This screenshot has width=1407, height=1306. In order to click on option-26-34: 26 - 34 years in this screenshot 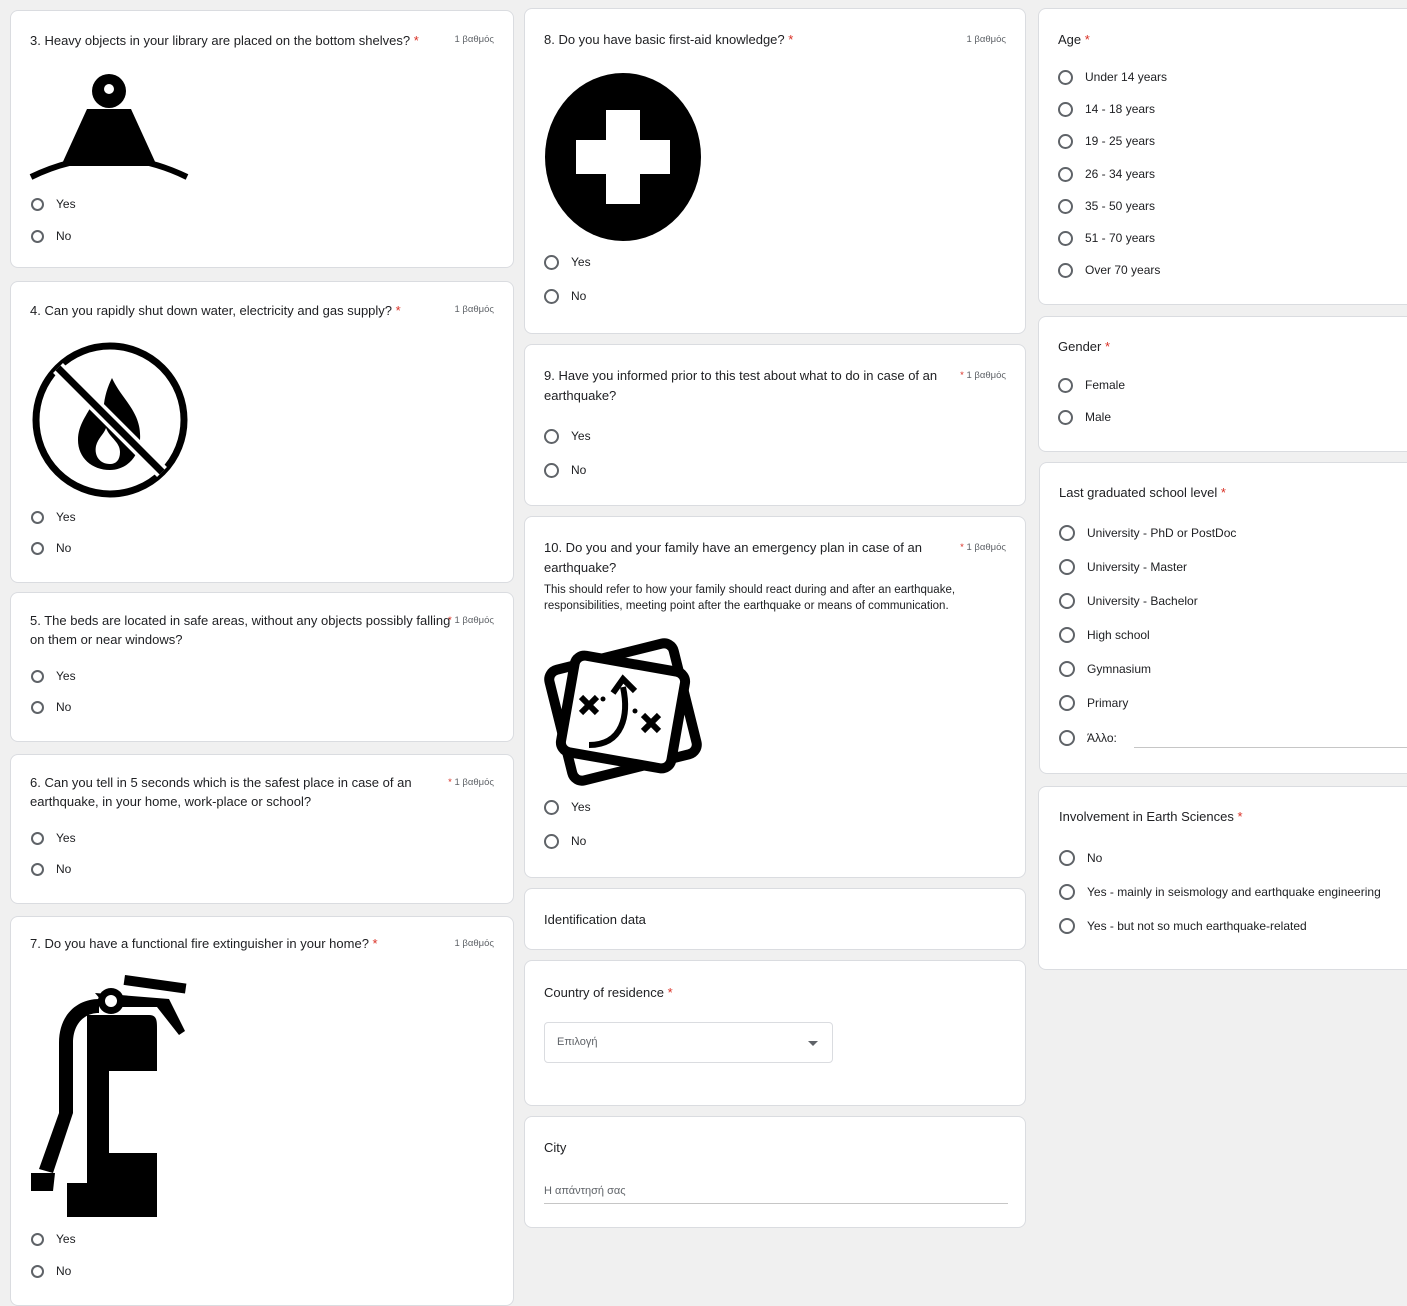, I will do `click(1106, 174)`.